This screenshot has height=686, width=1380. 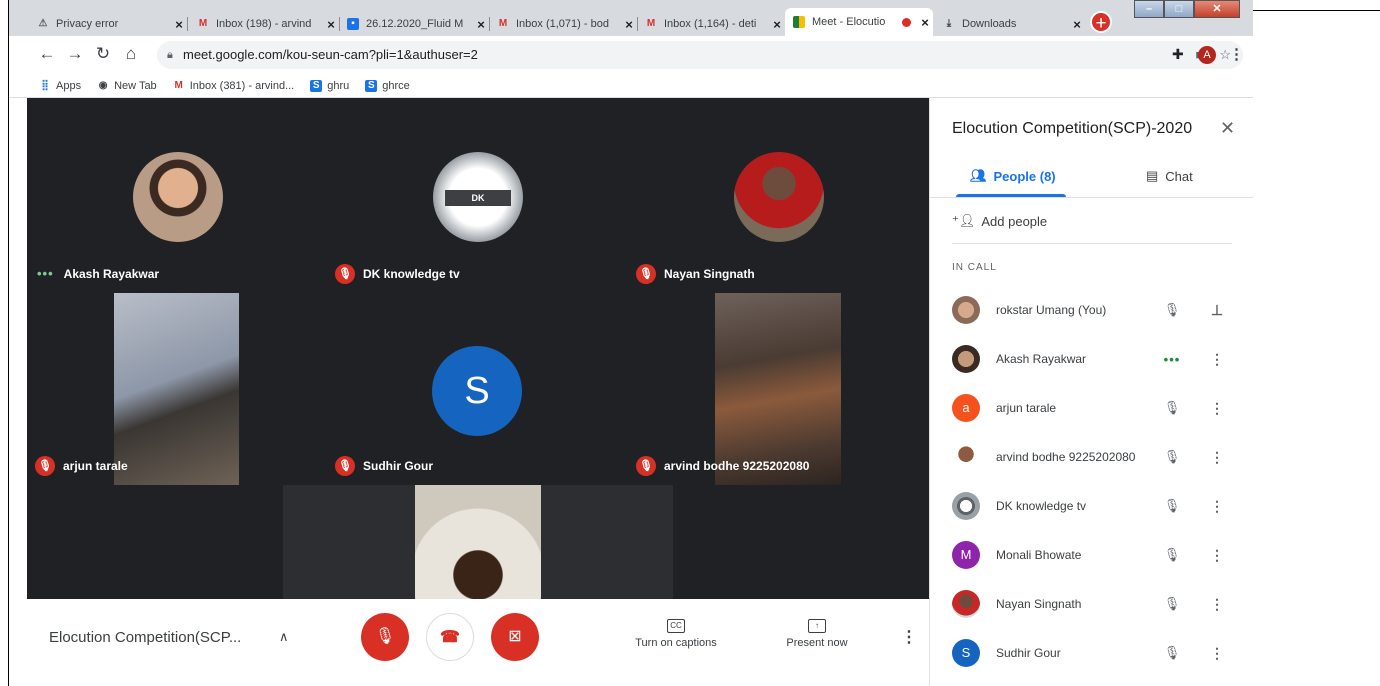 What do you see at coordinates (450, 637) in the screenshot?
I see `leave-call-button: ☎︎` at bounding box center [450, 637].